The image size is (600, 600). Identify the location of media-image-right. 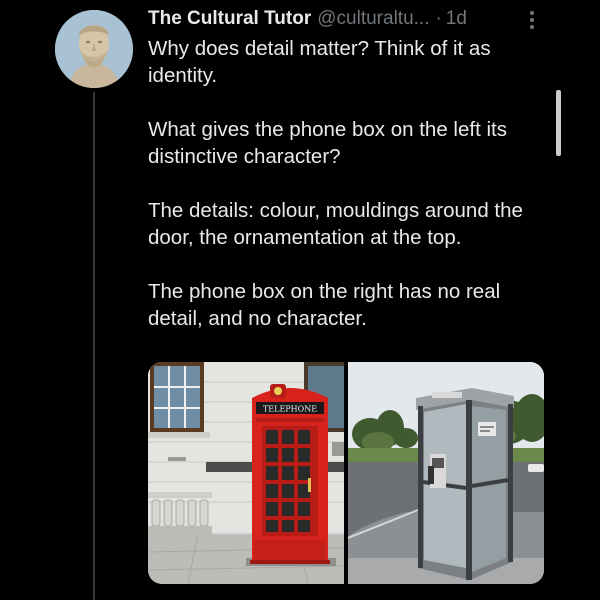
(446, 473).